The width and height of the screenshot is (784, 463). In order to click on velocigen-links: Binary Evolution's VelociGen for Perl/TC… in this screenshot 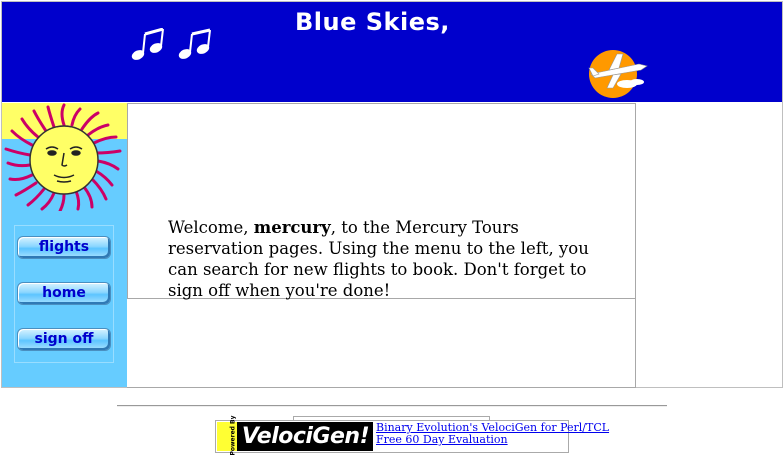, I will do `click(492, 434)`.